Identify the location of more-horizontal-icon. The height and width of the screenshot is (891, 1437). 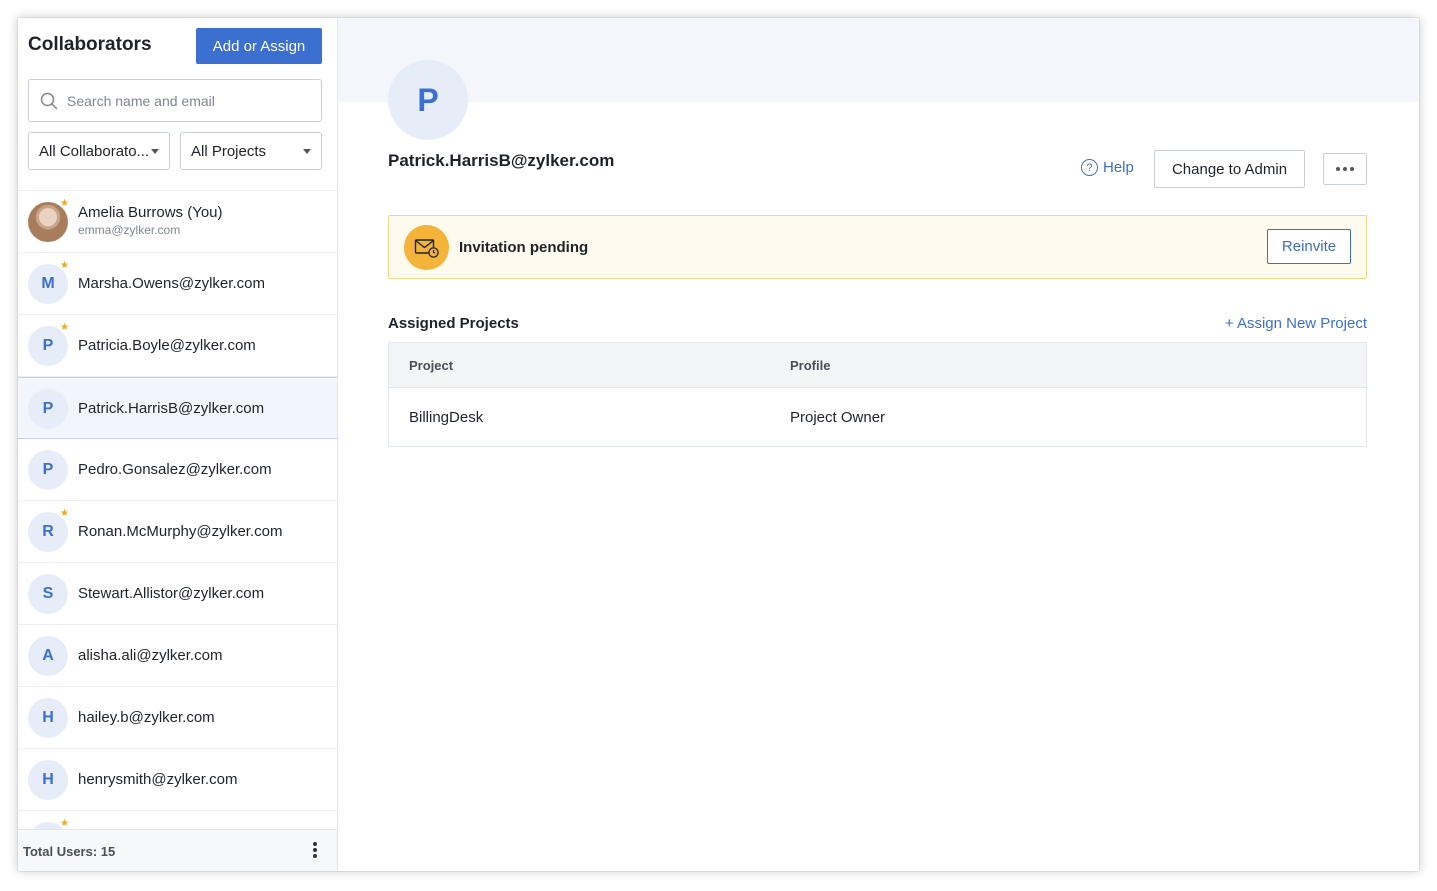
(1345, 169).